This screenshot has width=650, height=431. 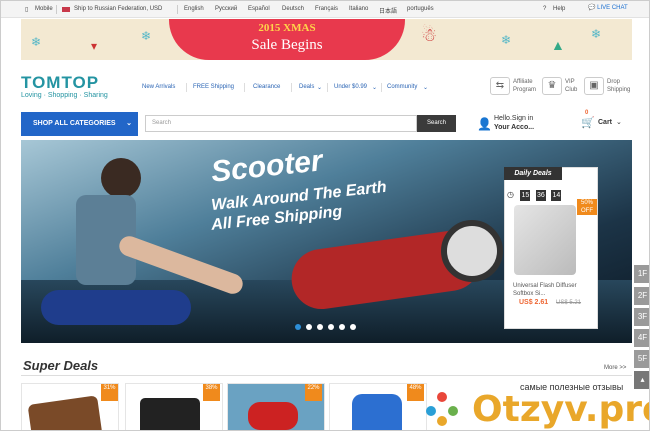 I want to click on hoverboard-blue, so click(x=116, y=307).